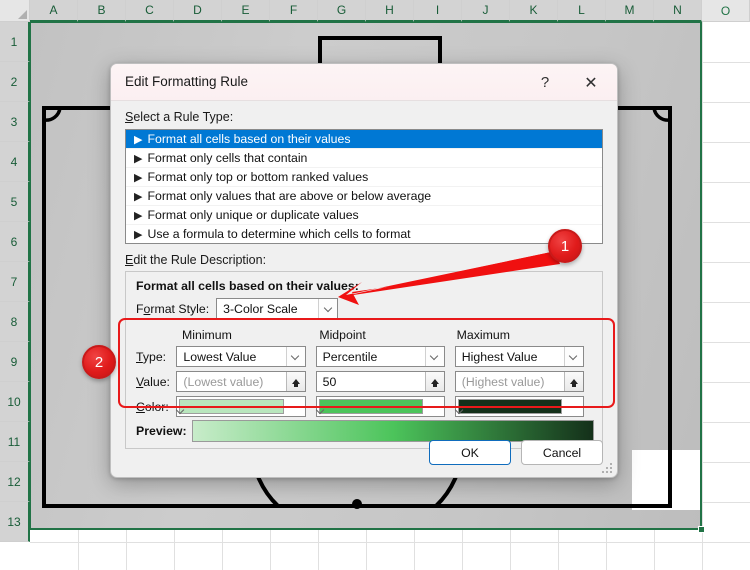  Describe the element at coordinates (630, 11) in the screenshot. I see `column-header-M: M` at that location.